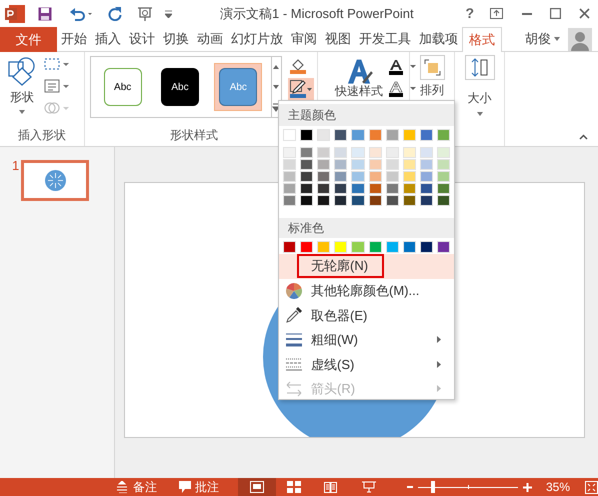  What do you see at coordinates (74, 39) in the screenshot?
I see `ribbon-tab: 开始` at bounding box center [74, 39].